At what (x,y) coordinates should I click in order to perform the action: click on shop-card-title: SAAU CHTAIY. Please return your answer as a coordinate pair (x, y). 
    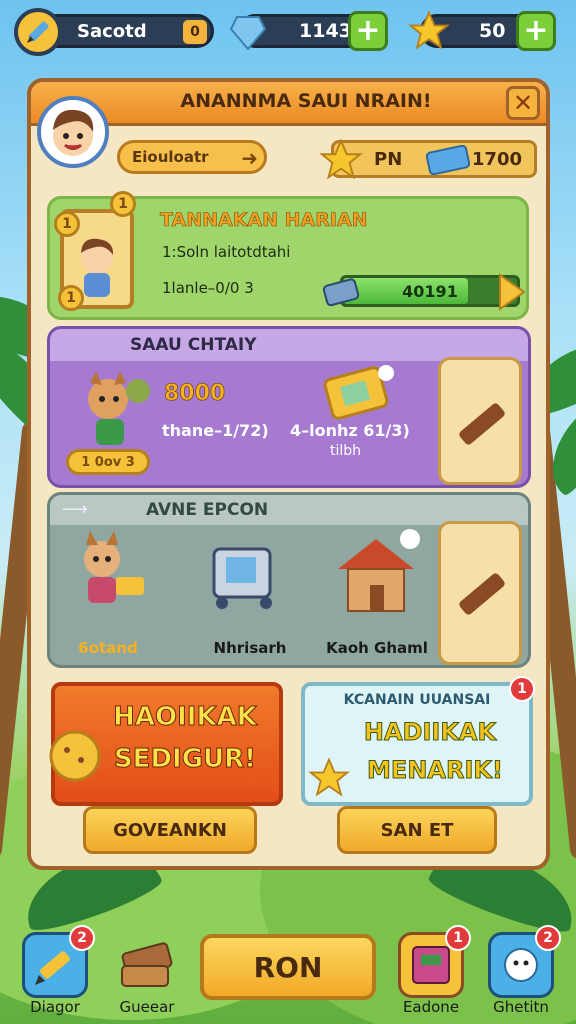
    Looking at the image, I should click on (193, 345).